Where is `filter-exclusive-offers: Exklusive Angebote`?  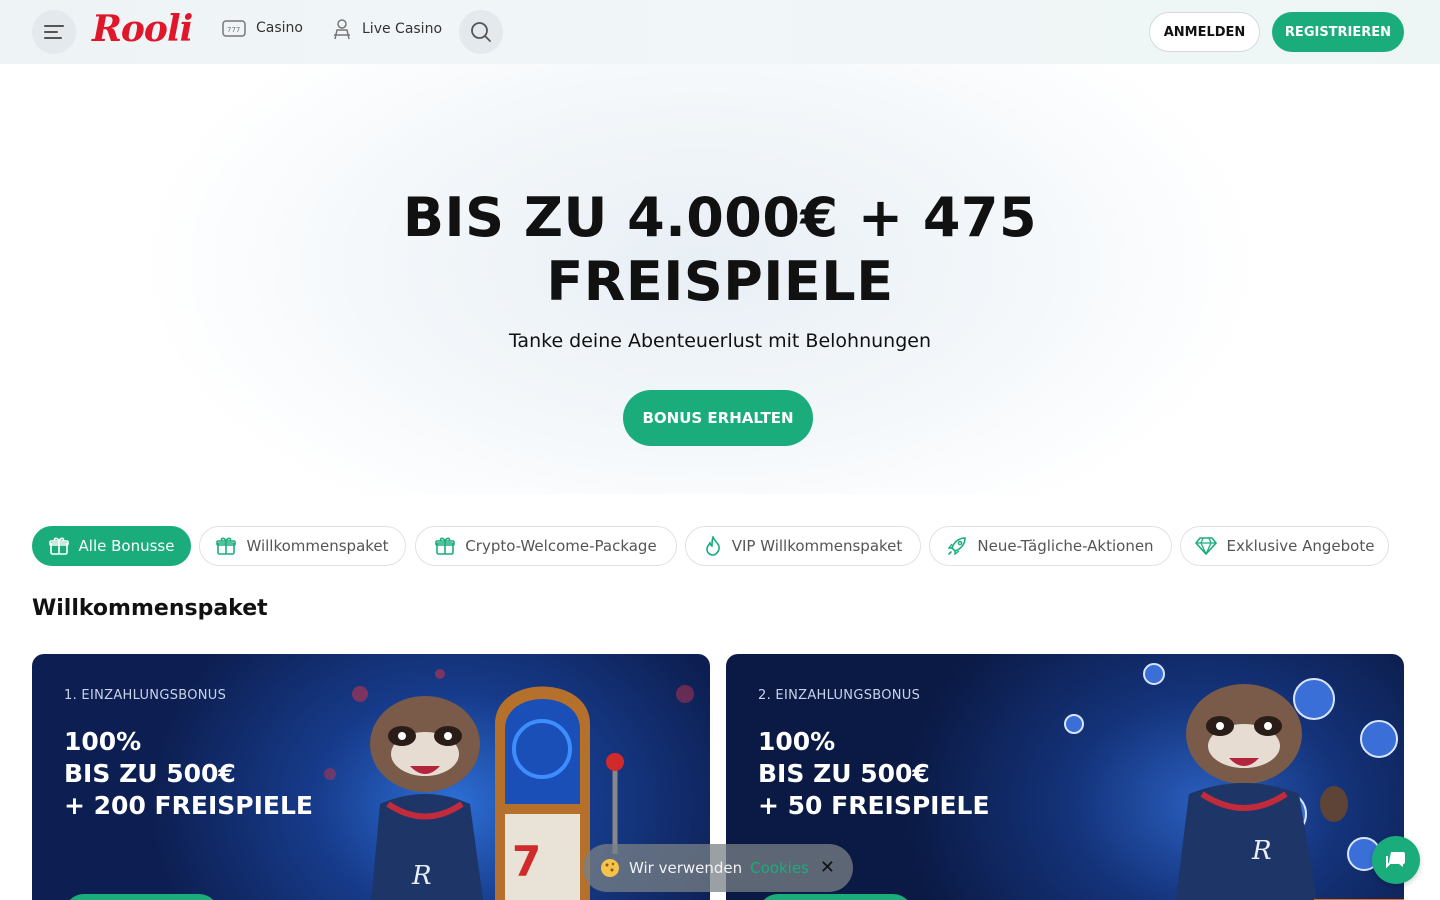
filter-exclusive-offers: Exklusive Angebote is located at coordinates (1284, 546).